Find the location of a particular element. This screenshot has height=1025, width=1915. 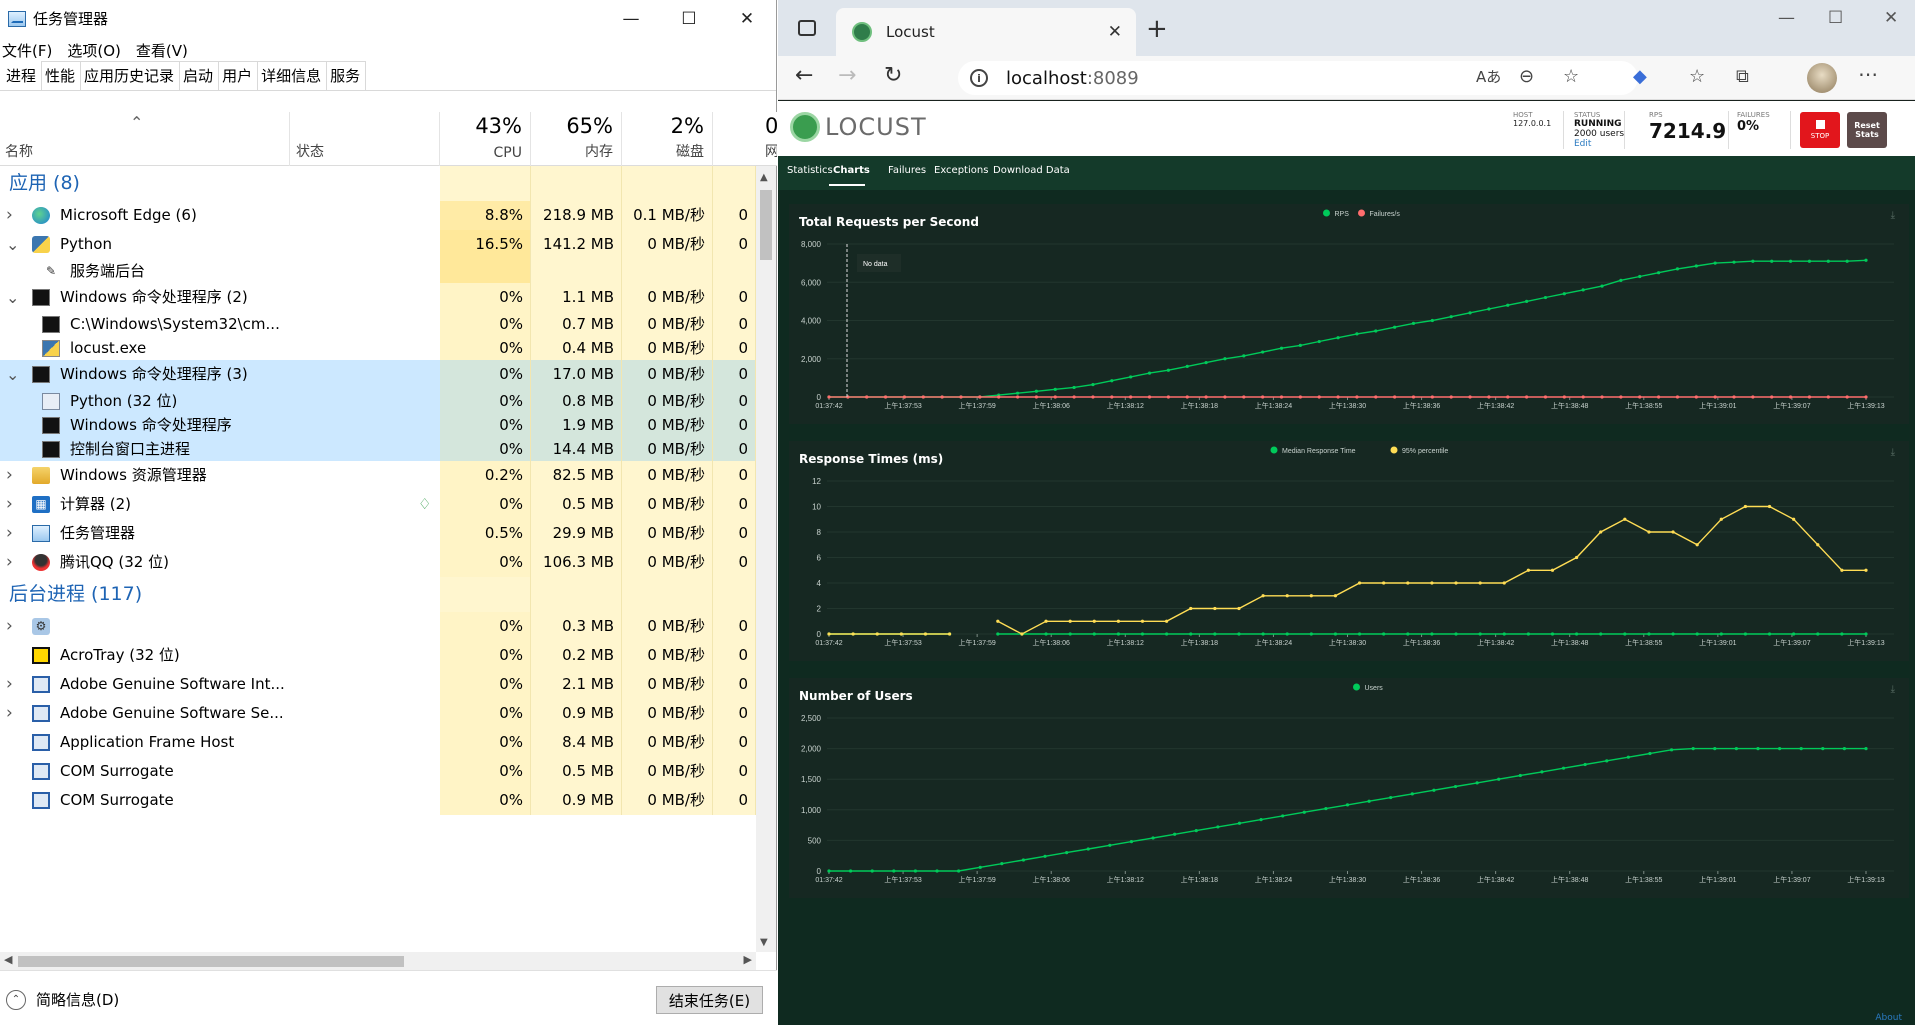

tab-startup: 启动 is located at coordinates (199, 75).